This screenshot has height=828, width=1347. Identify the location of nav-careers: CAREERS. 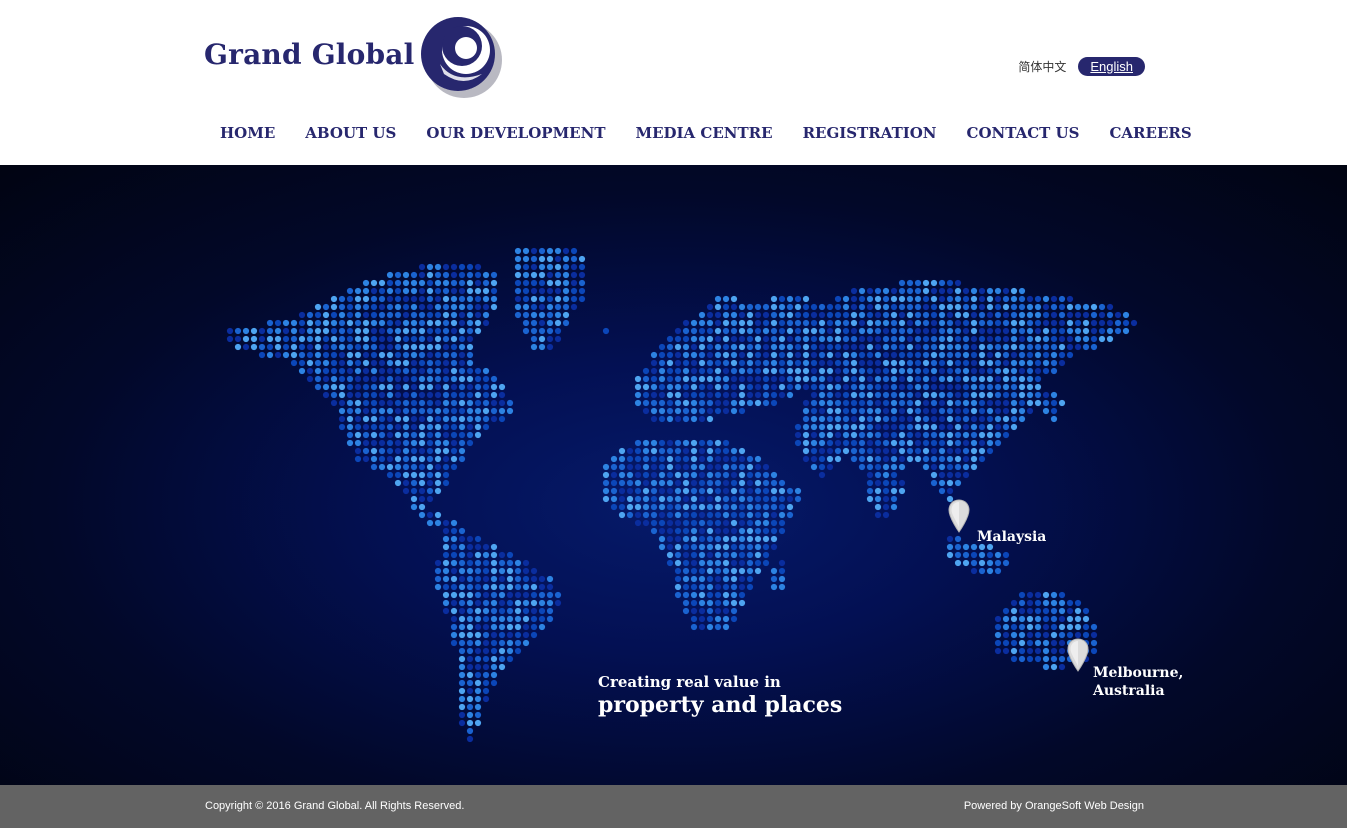
(1150, 133).